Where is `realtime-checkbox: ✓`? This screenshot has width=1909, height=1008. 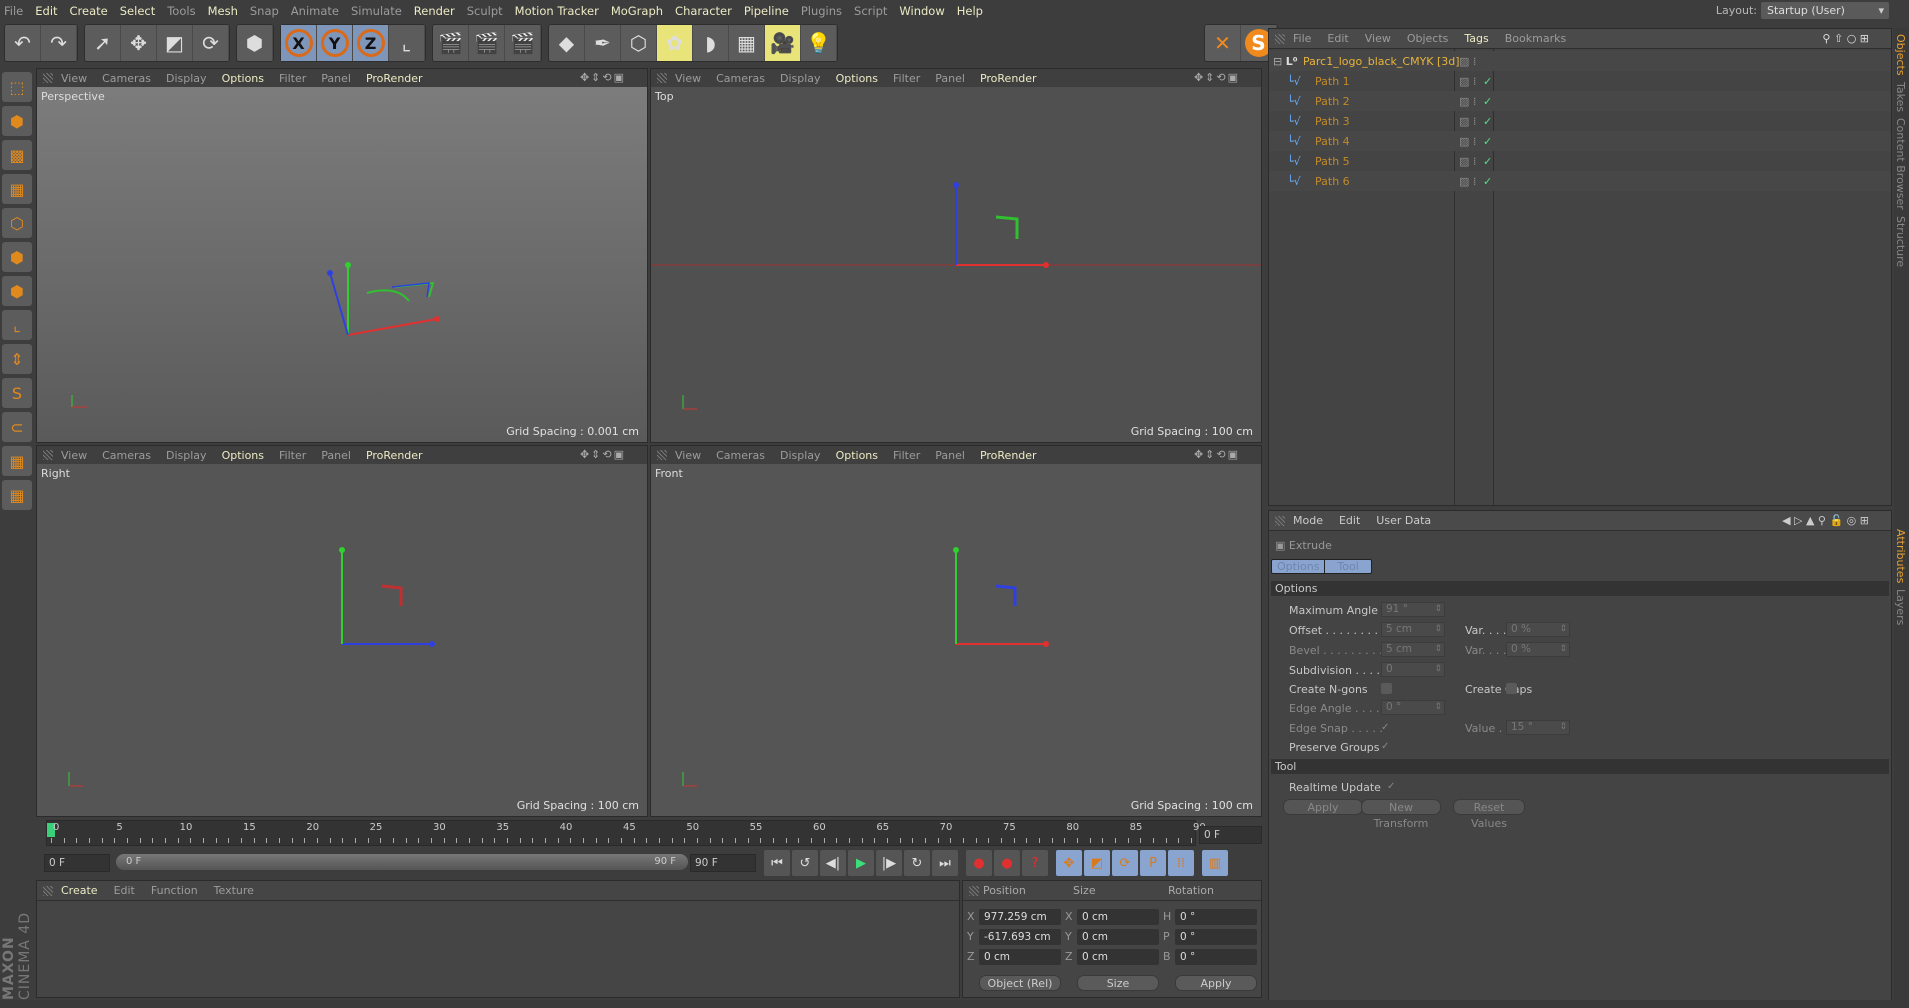
realtime-checkbox: ✓ is located at coordinates (1392, 786).